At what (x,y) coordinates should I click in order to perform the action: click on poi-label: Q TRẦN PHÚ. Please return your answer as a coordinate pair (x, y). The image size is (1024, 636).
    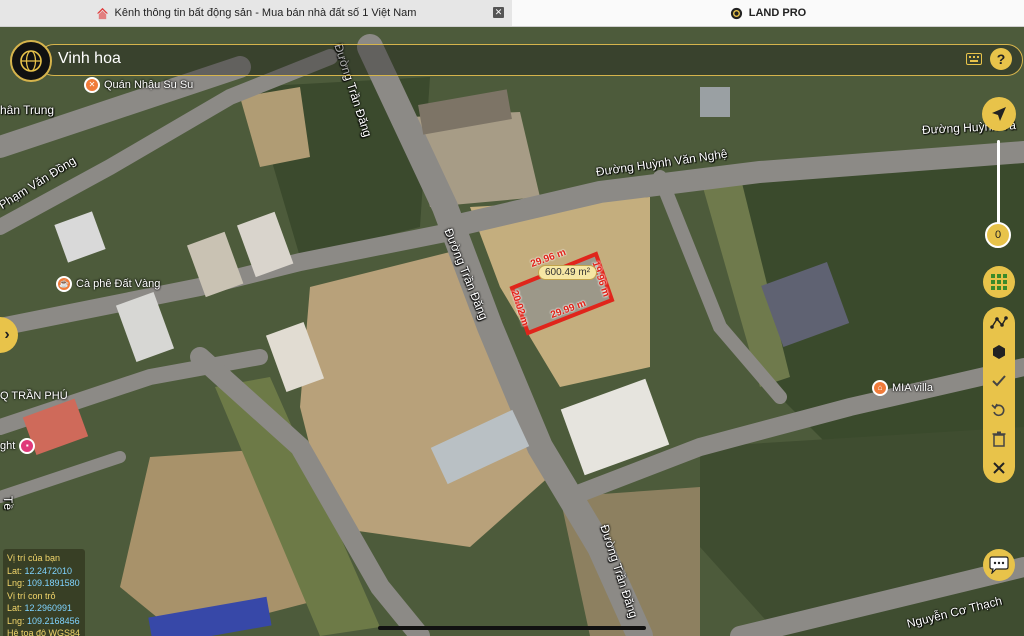
    Looking at the image, I should click on (34, 396).